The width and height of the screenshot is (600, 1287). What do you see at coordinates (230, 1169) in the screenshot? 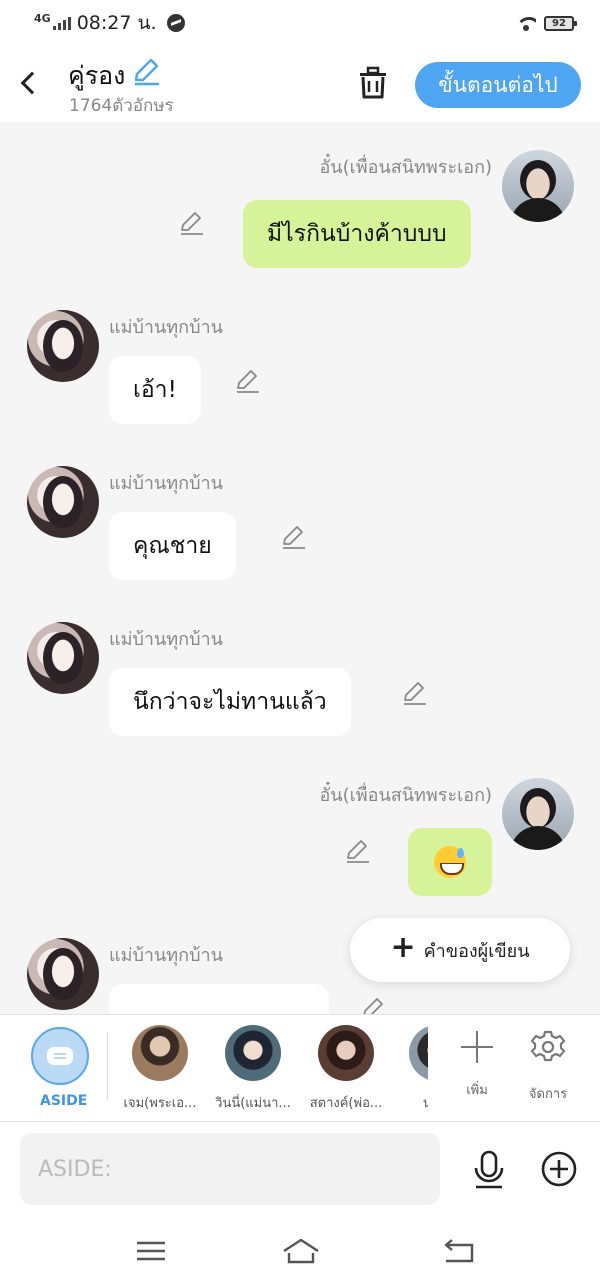
I see `aside-input` at bounding box center [230, 1169].